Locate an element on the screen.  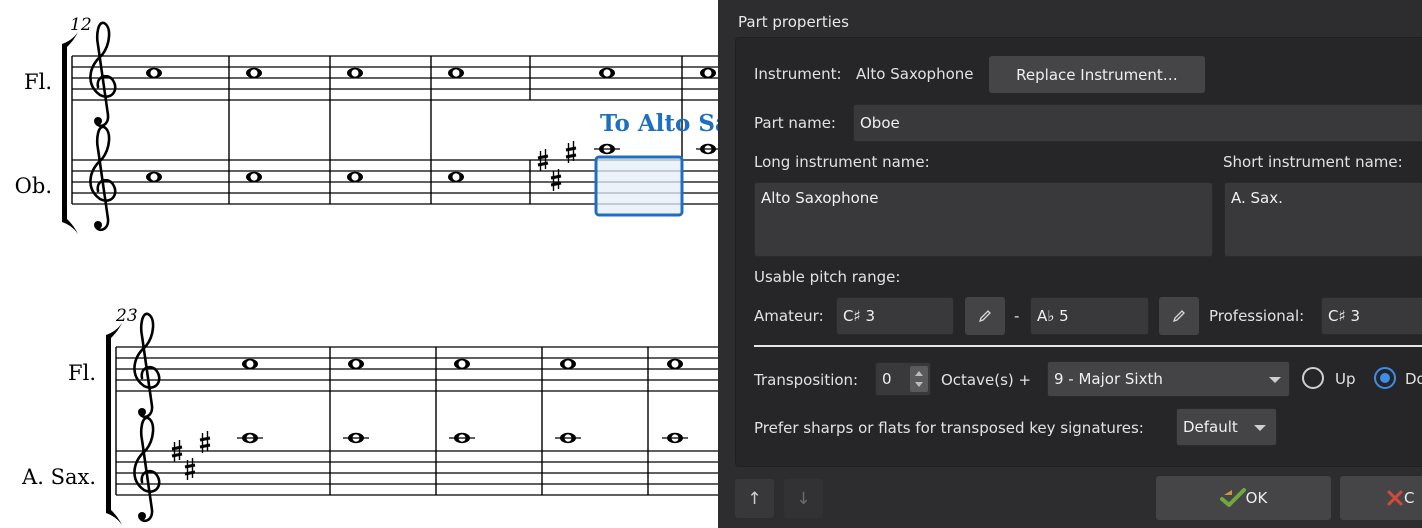
ok-button: OK is located at coordinates (1243, 498).